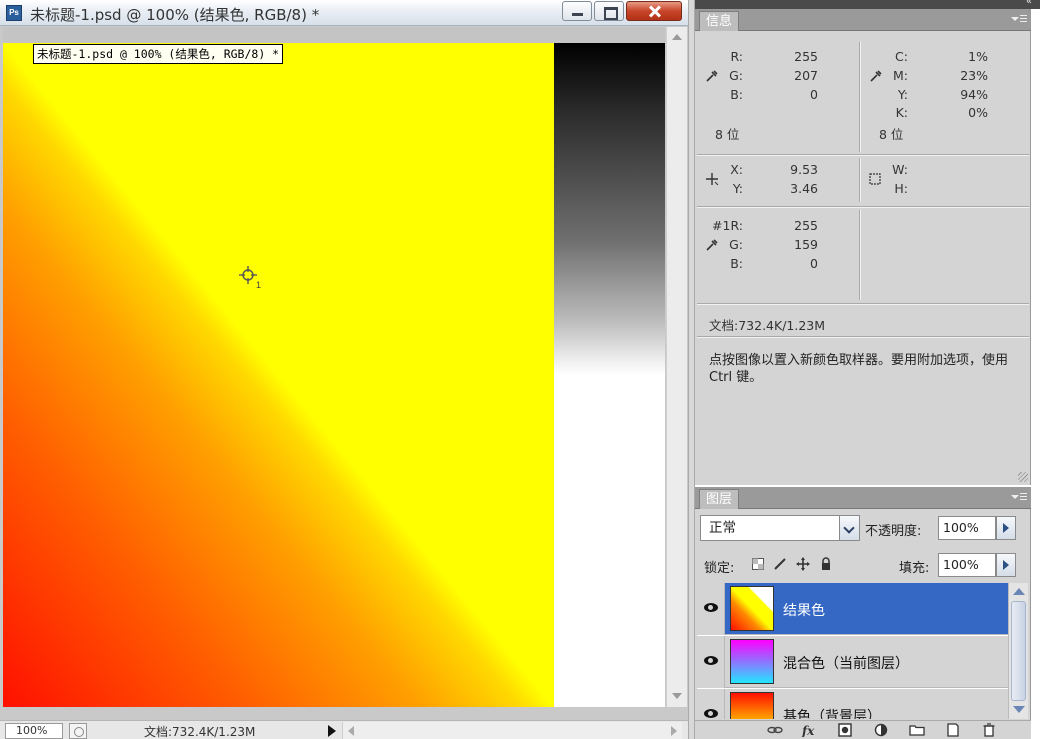  I want to click on zoom-field: 100%, so click(34, 731).